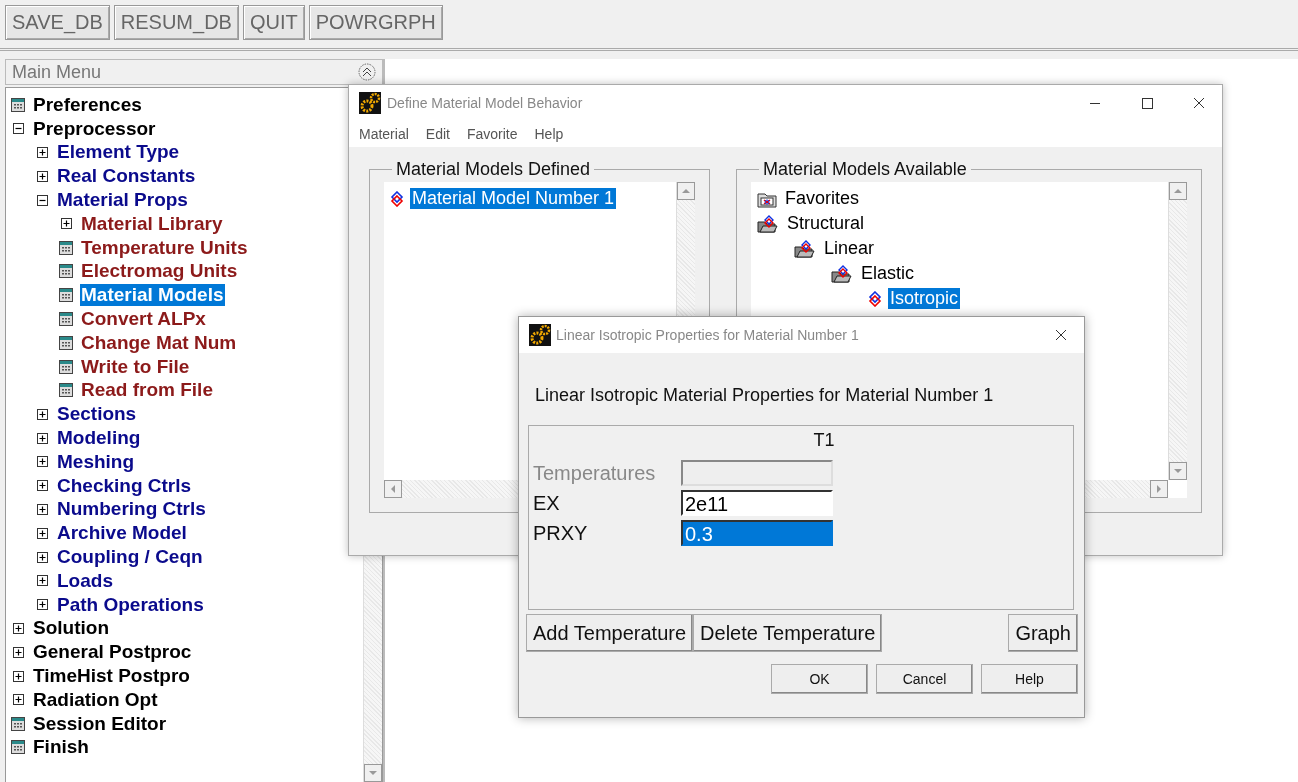  I want to click on tree-item: Preferences, so click(87, 104).